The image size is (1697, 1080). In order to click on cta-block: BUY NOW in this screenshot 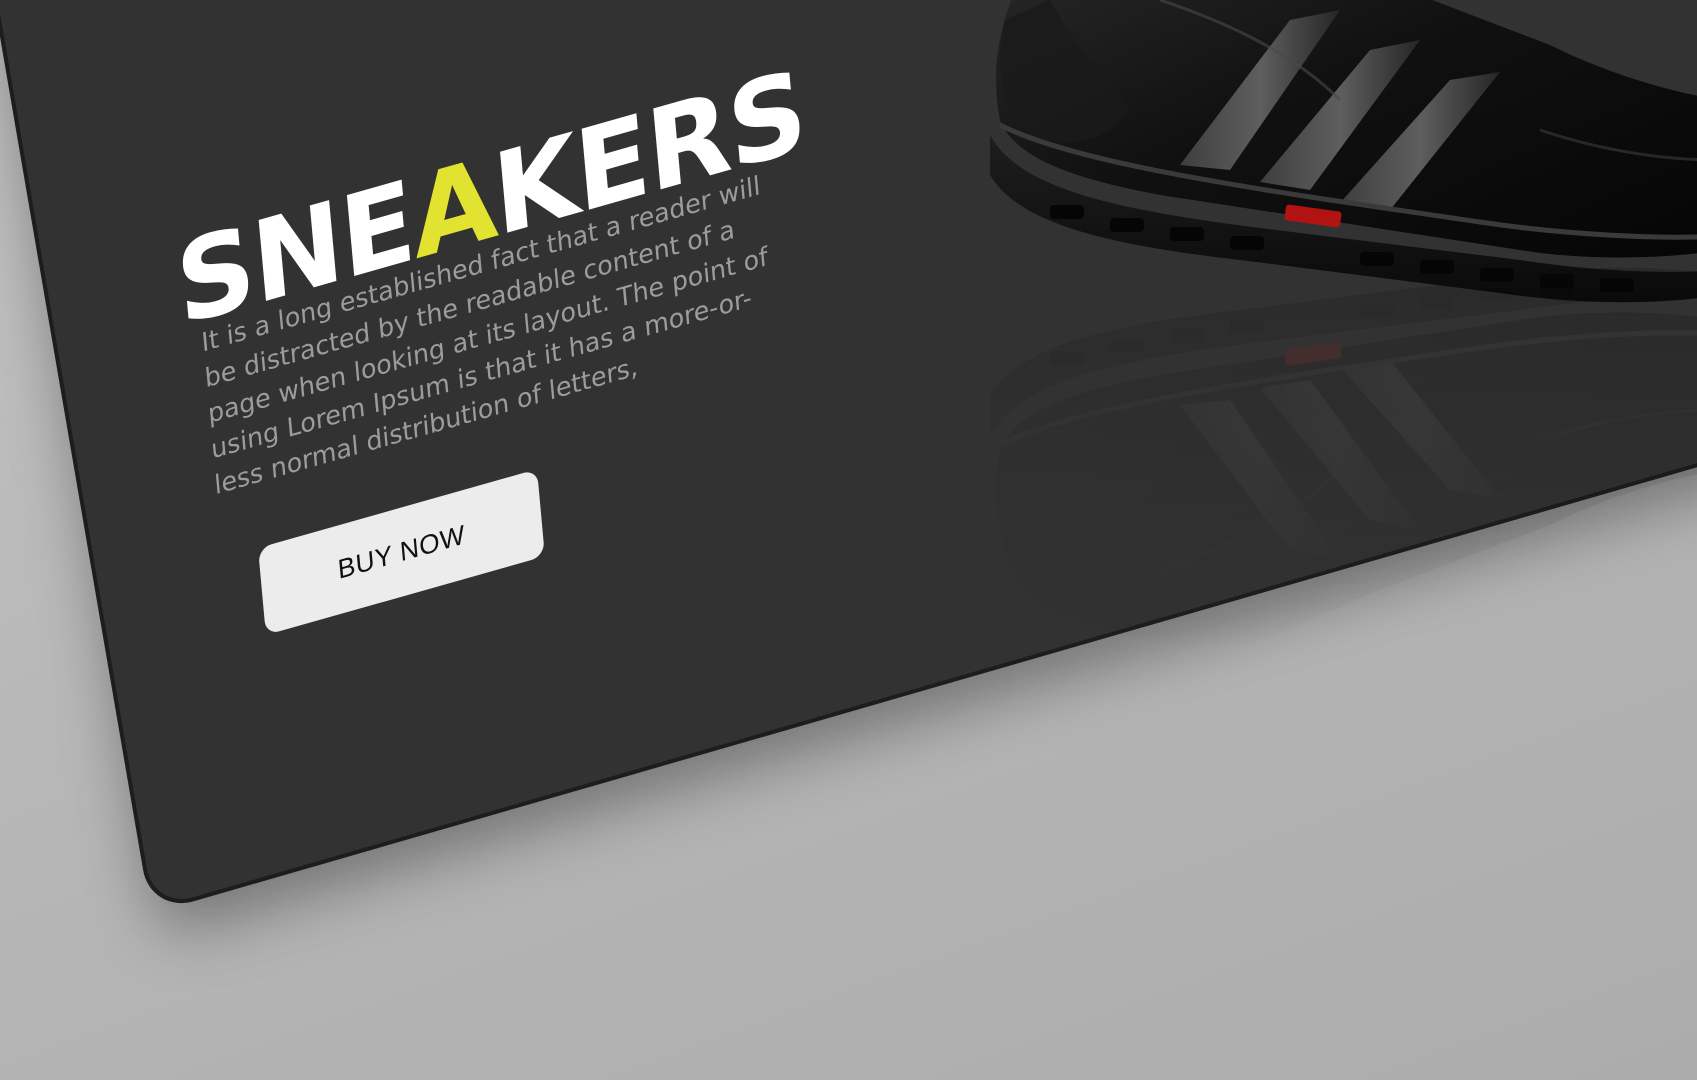, I will do `click(401, 552)`.